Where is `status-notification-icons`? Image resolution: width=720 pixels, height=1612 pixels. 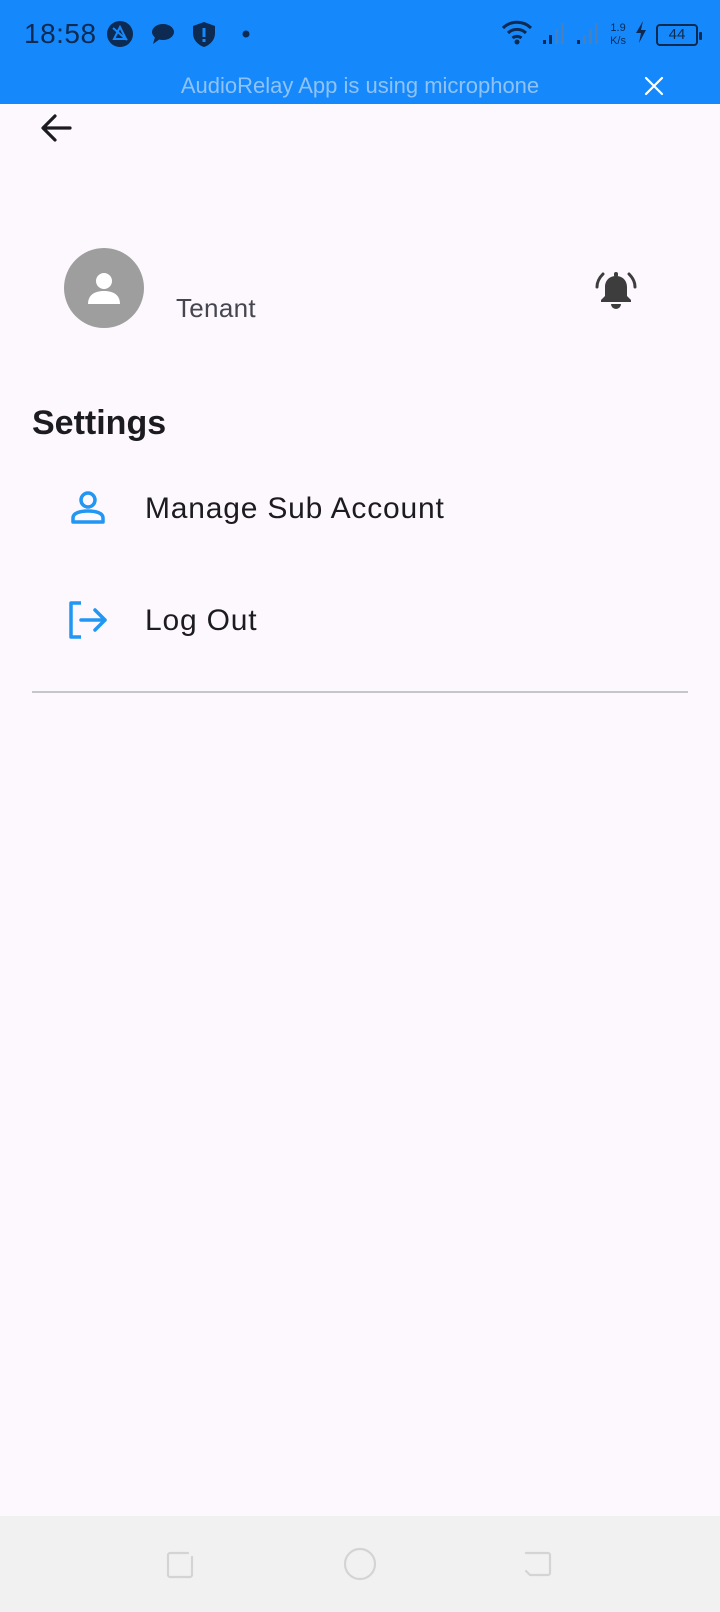 status-notification-icons is located at coordinates (183, 36).